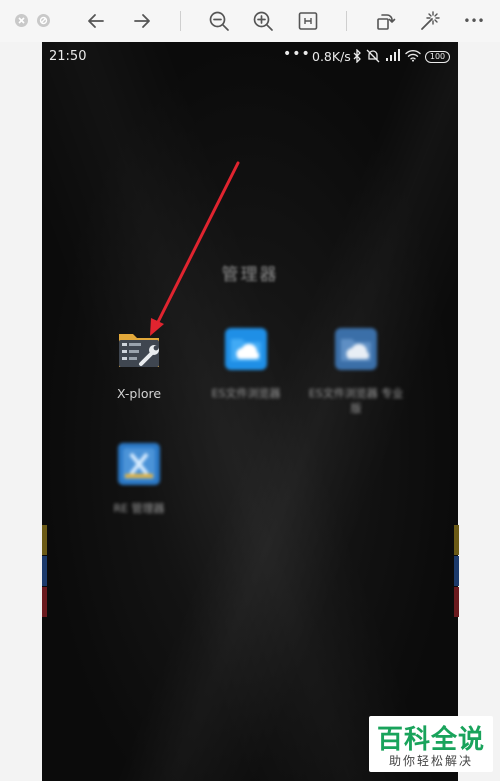 Image resolution: width=500 pixels, height=781 pixels. Describe the element at coordinates (430, 761) in the screenshot. I see `watermark-subtitle: 助你轻松解决` at that location.